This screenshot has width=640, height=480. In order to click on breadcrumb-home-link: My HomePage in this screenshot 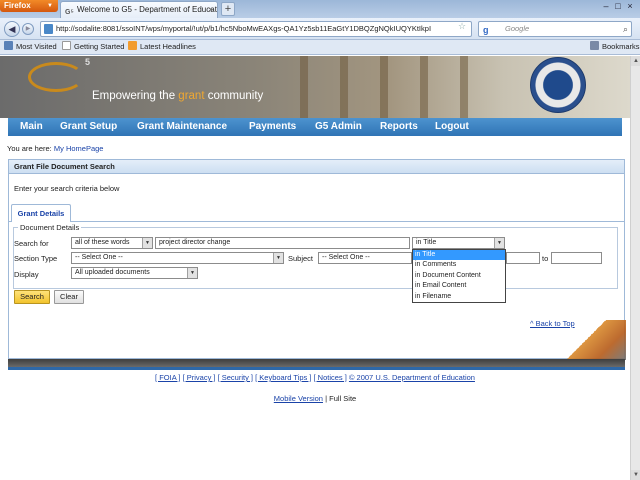, I will do `click(79, 148)`.